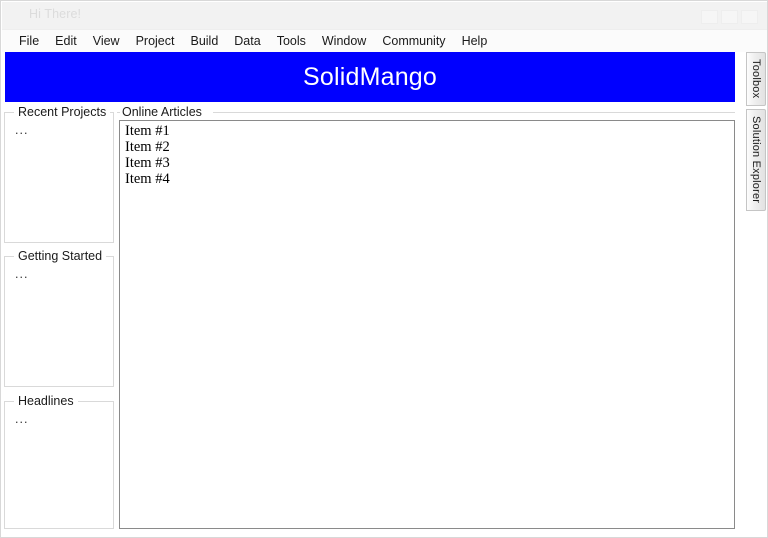  Describe the element at coordinates (162, 112) in the screenshot. I see `group-online-articles-label: Online Articles` at that location.